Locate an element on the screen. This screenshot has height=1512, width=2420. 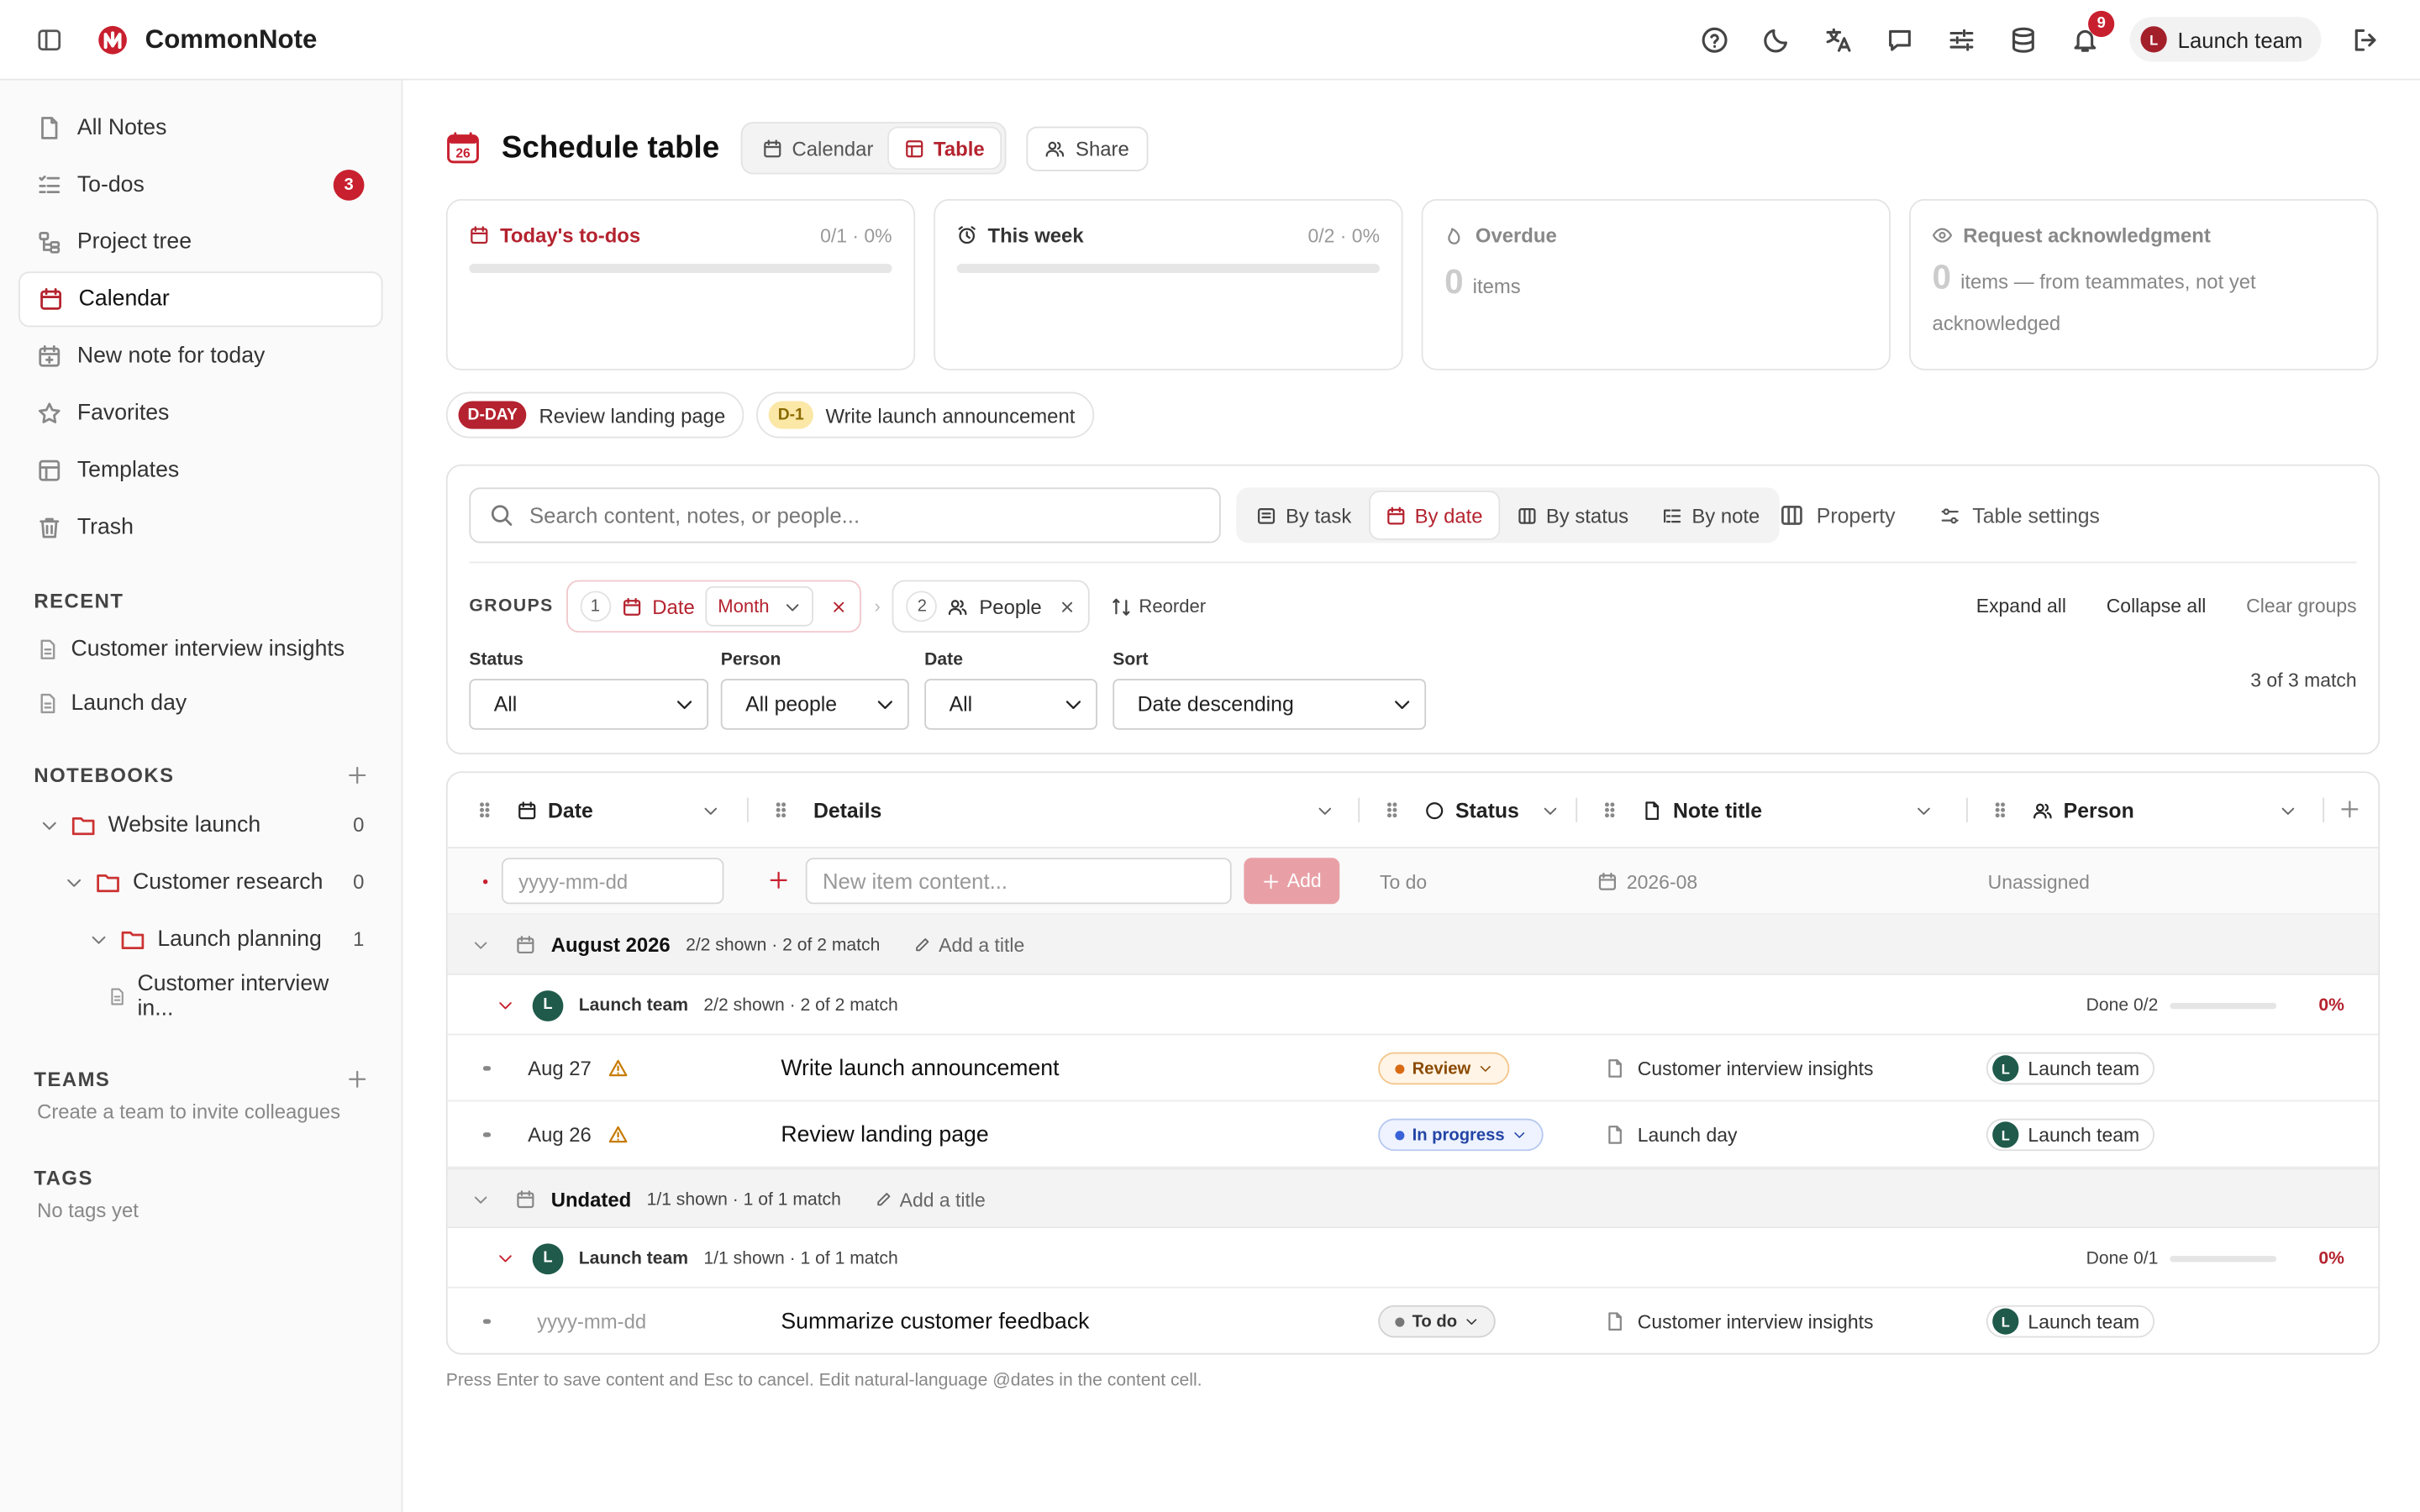
new-item-date-input: yyyy-mm-dd is located at coordinates (613, 881).